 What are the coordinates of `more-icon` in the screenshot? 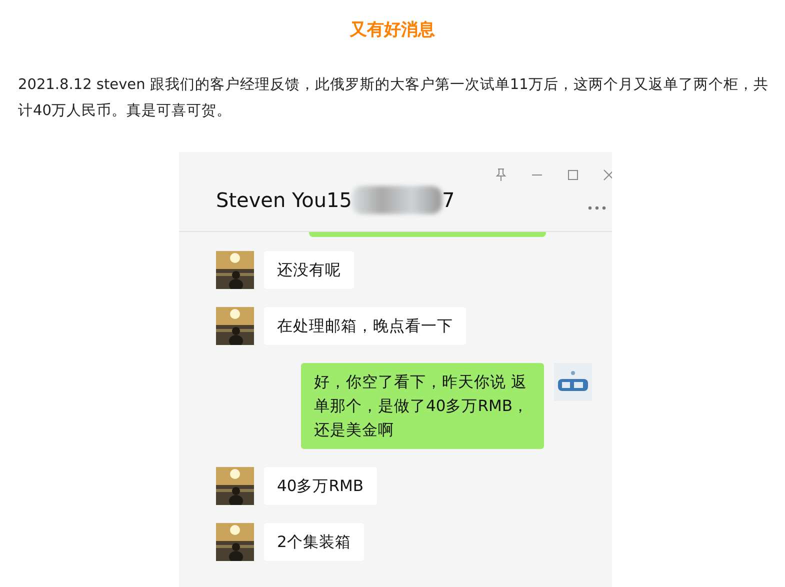 It's located at (597, 208).